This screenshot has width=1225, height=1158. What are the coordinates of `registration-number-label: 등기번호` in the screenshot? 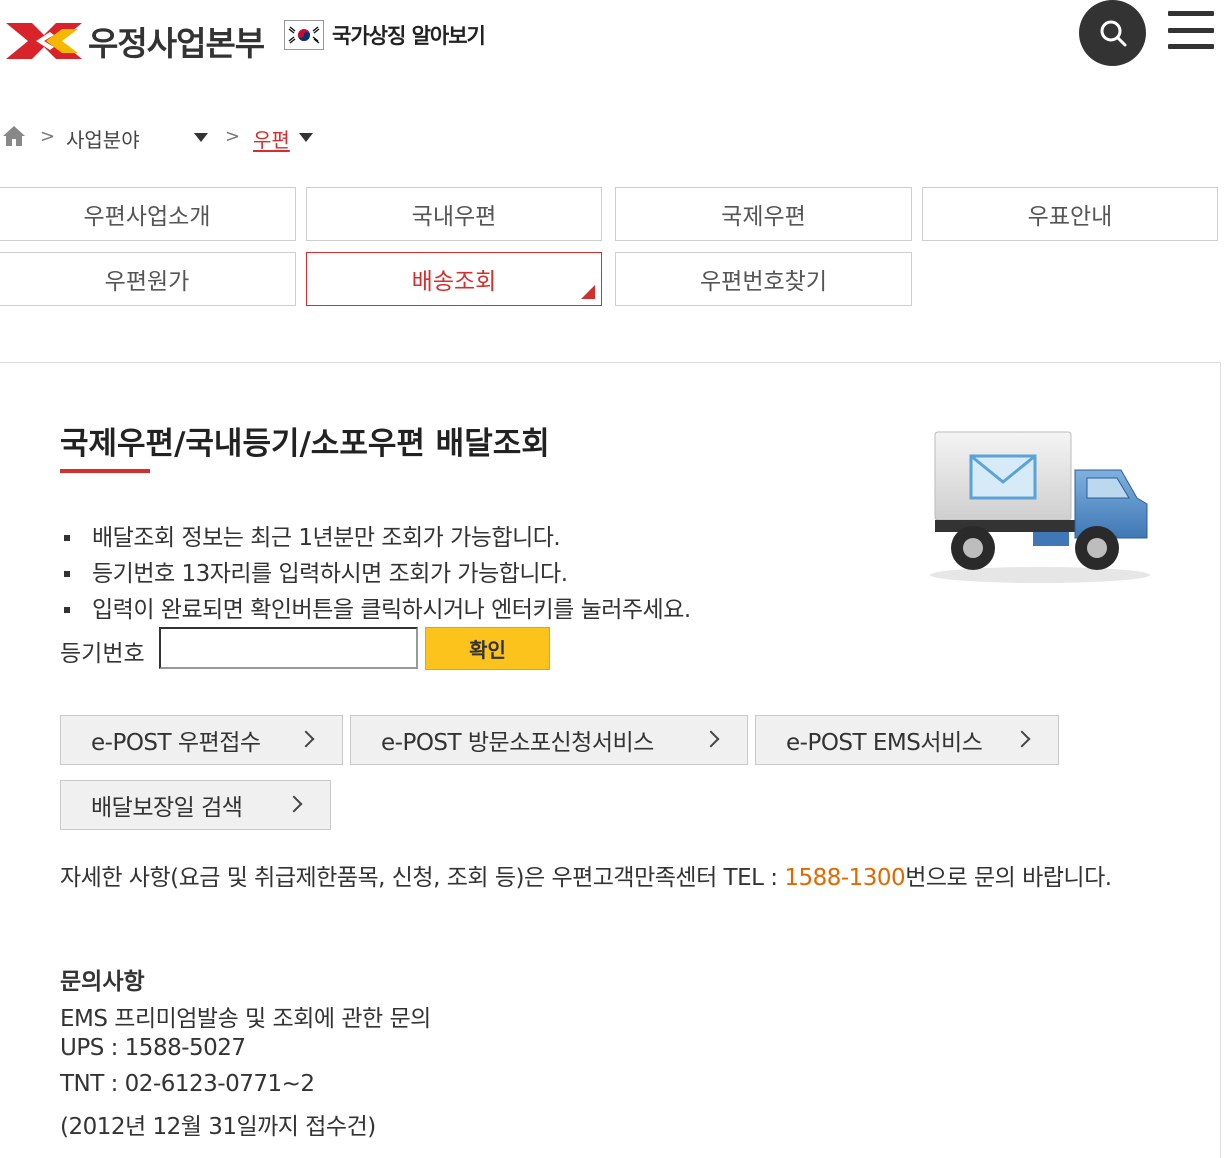 It's located at (102, 654).